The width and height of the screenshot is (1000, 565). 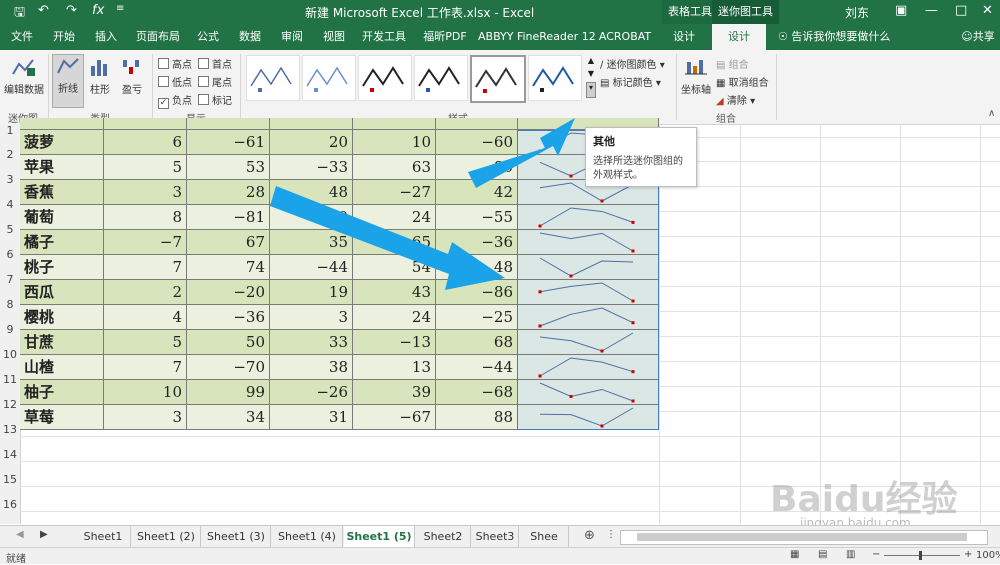 What do you see at coordinates (864, 499) in the screenshot?
I see `watermark-logo: Baidu经验` at bounding box center [864, 499].